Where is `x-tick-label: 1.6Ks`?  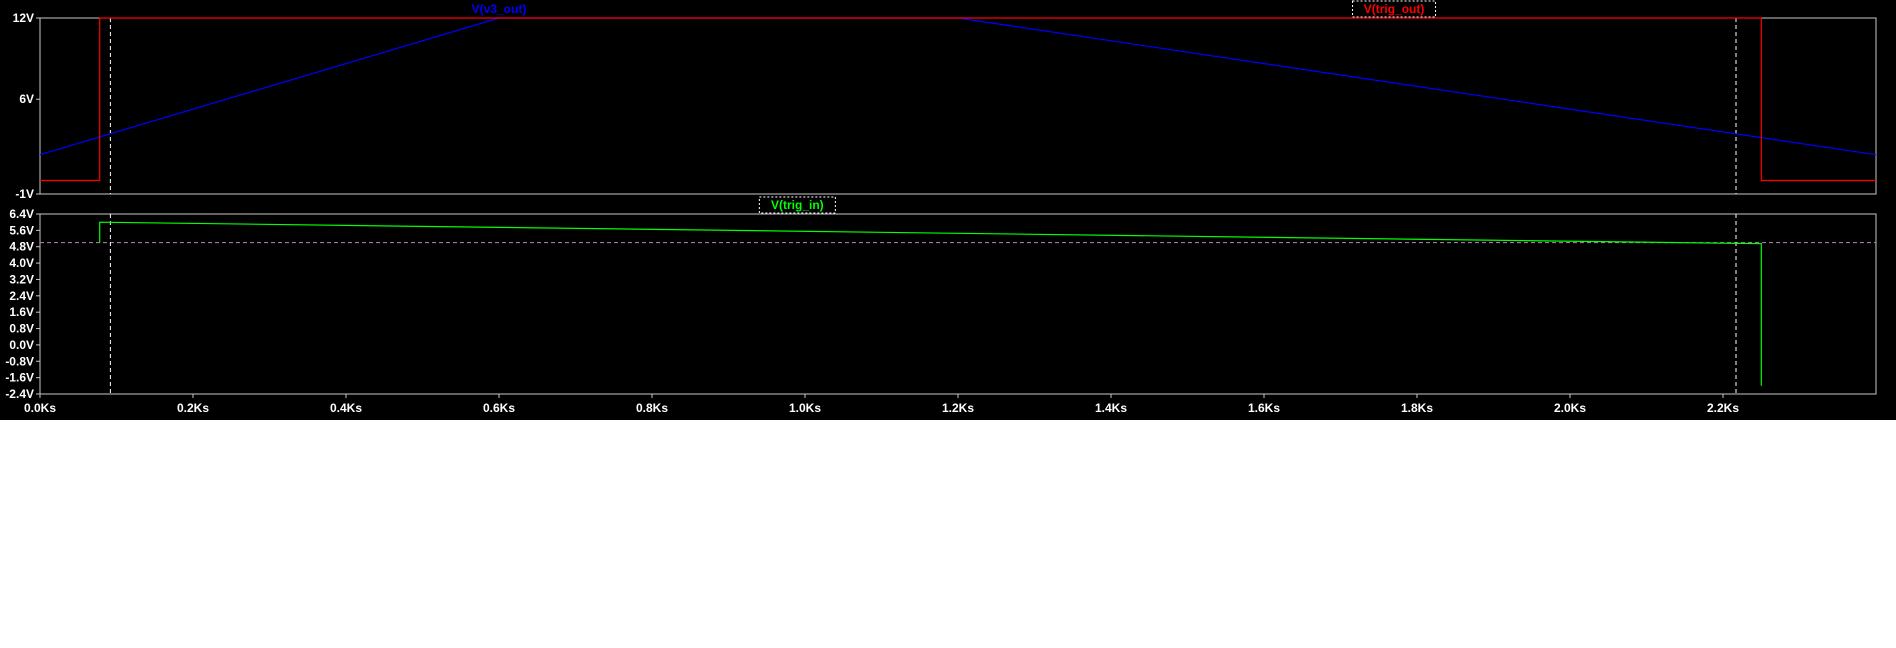 x-tick-label: 1.6Ks is located at coordinates (1264, 408).